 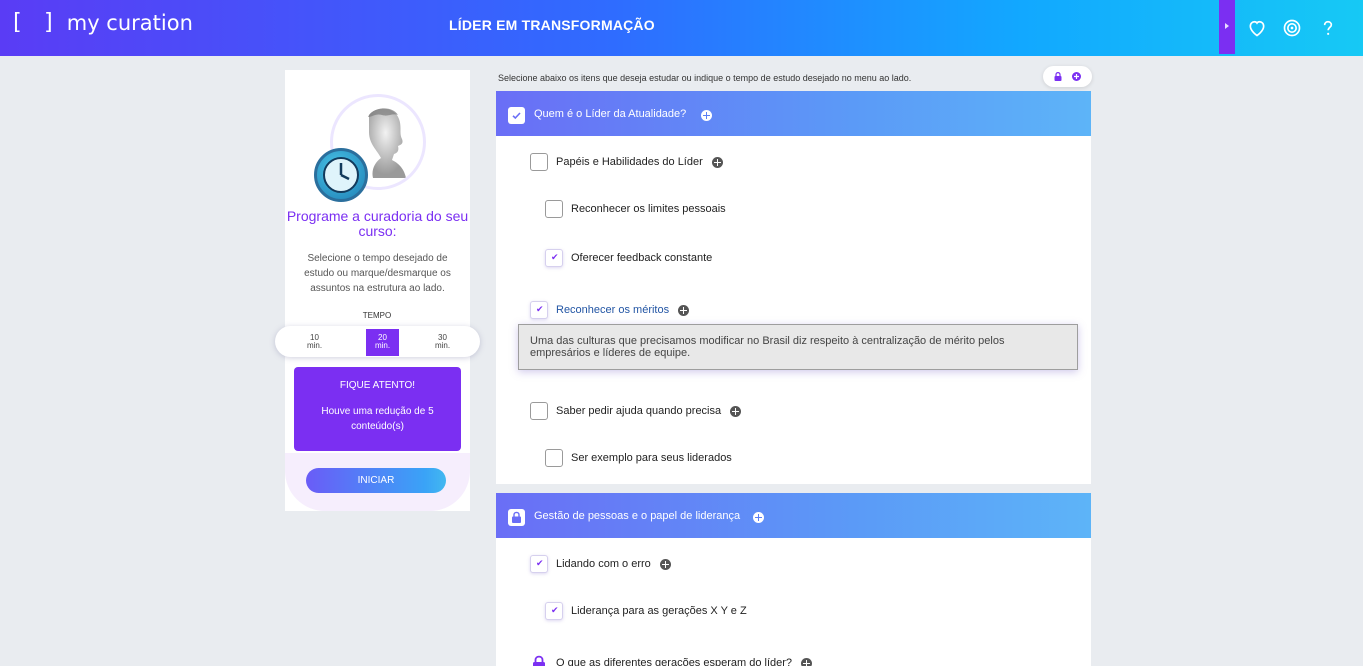 I want to click on module-lock, so click(x=516, y=517).